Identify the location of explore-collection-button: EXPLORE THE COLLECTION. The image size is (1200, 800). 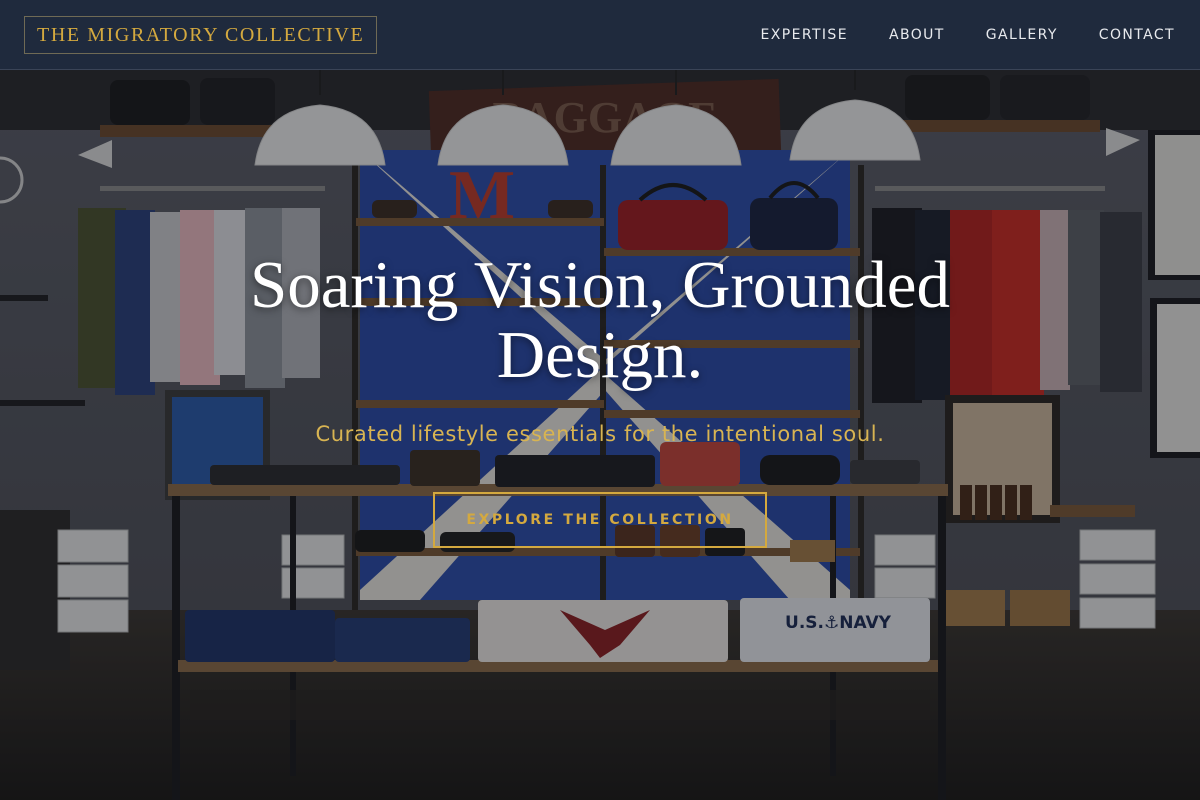
(600, 520).